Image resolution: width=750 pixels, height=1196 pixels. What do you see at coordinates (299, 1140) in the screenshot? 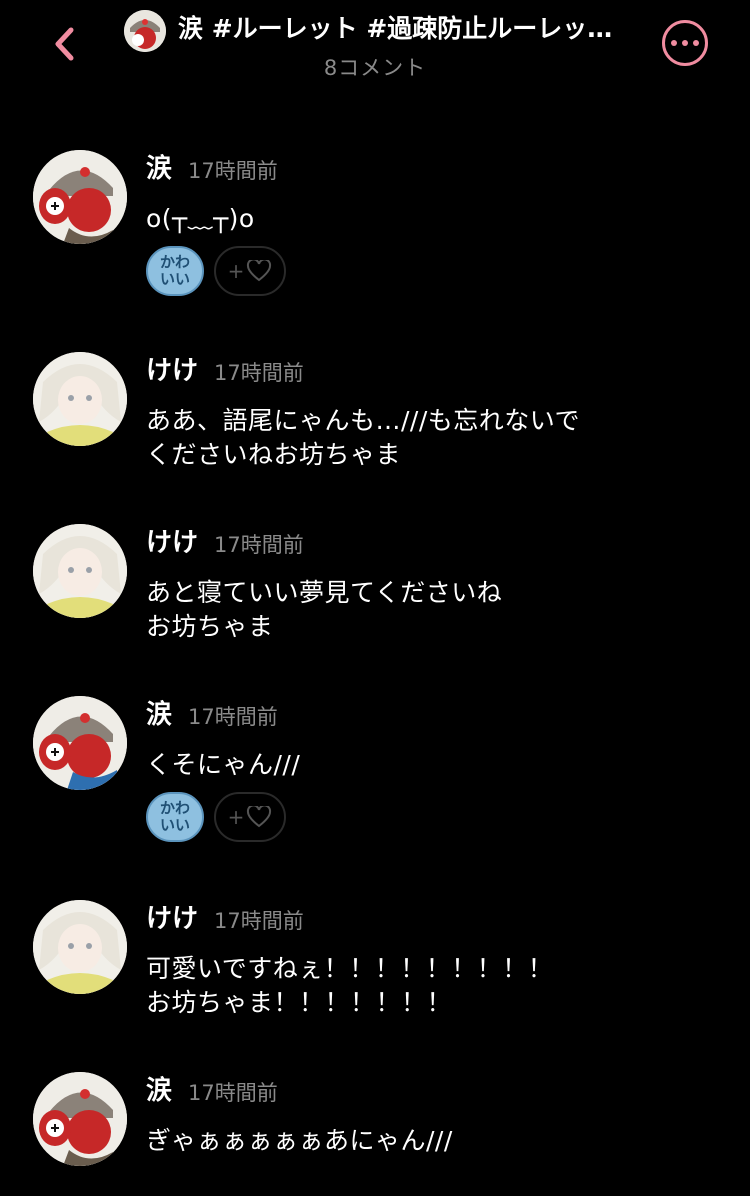
I see `comment-text: ぎゃぁぁぁぁぁあにゃん///` at bounding box center [299, 1140].